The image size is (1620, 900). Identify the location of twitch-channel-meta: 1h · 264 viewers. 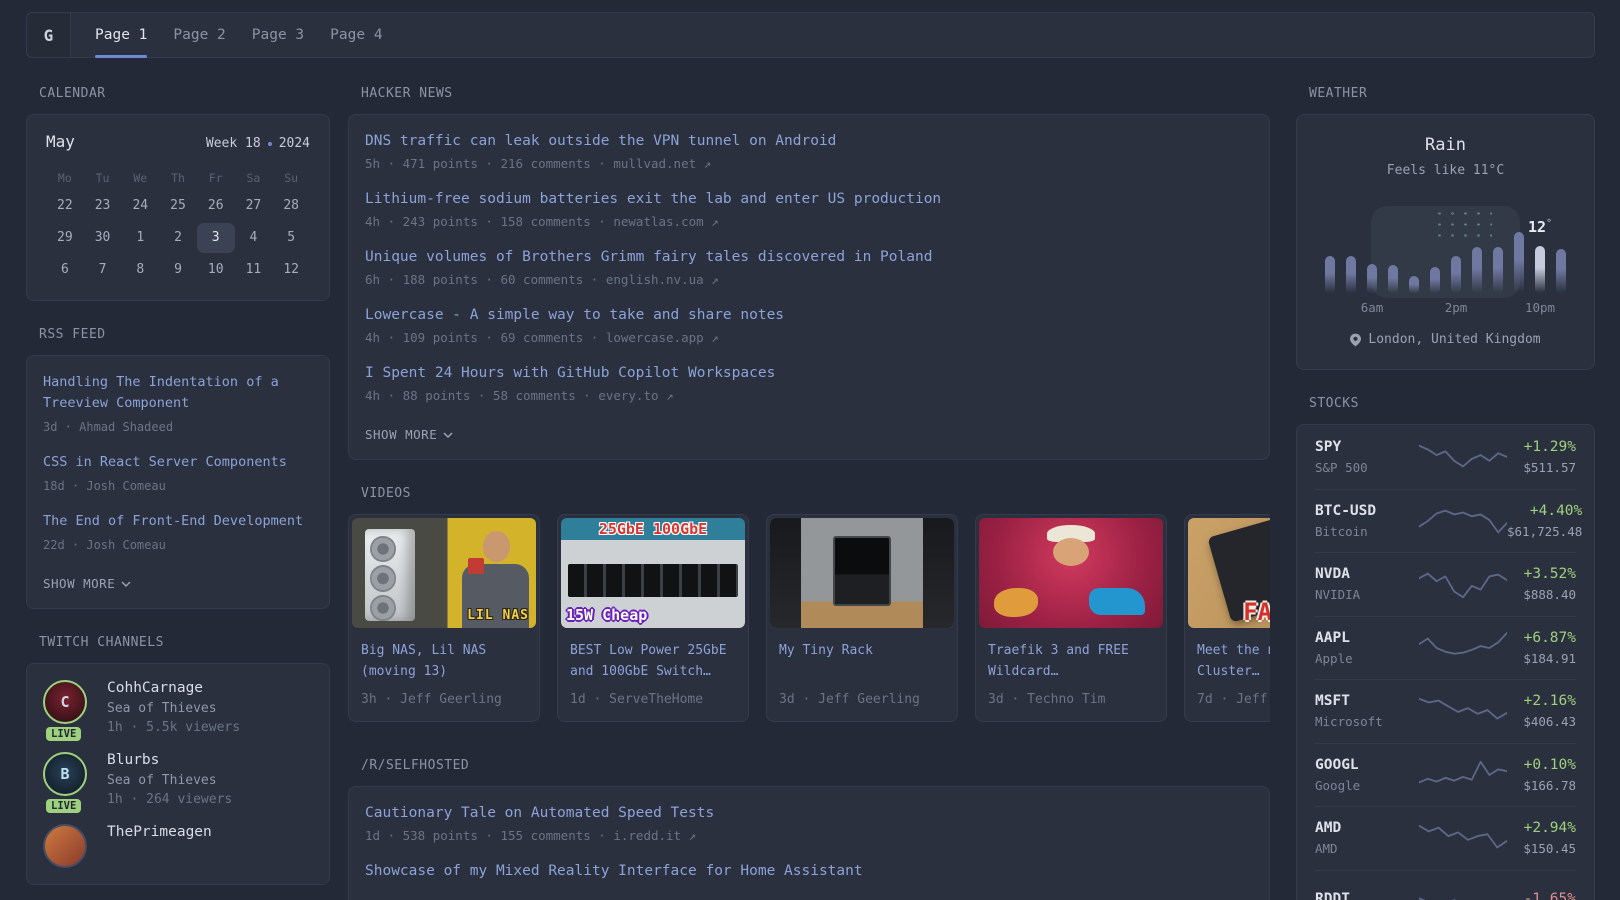
(170, 799).